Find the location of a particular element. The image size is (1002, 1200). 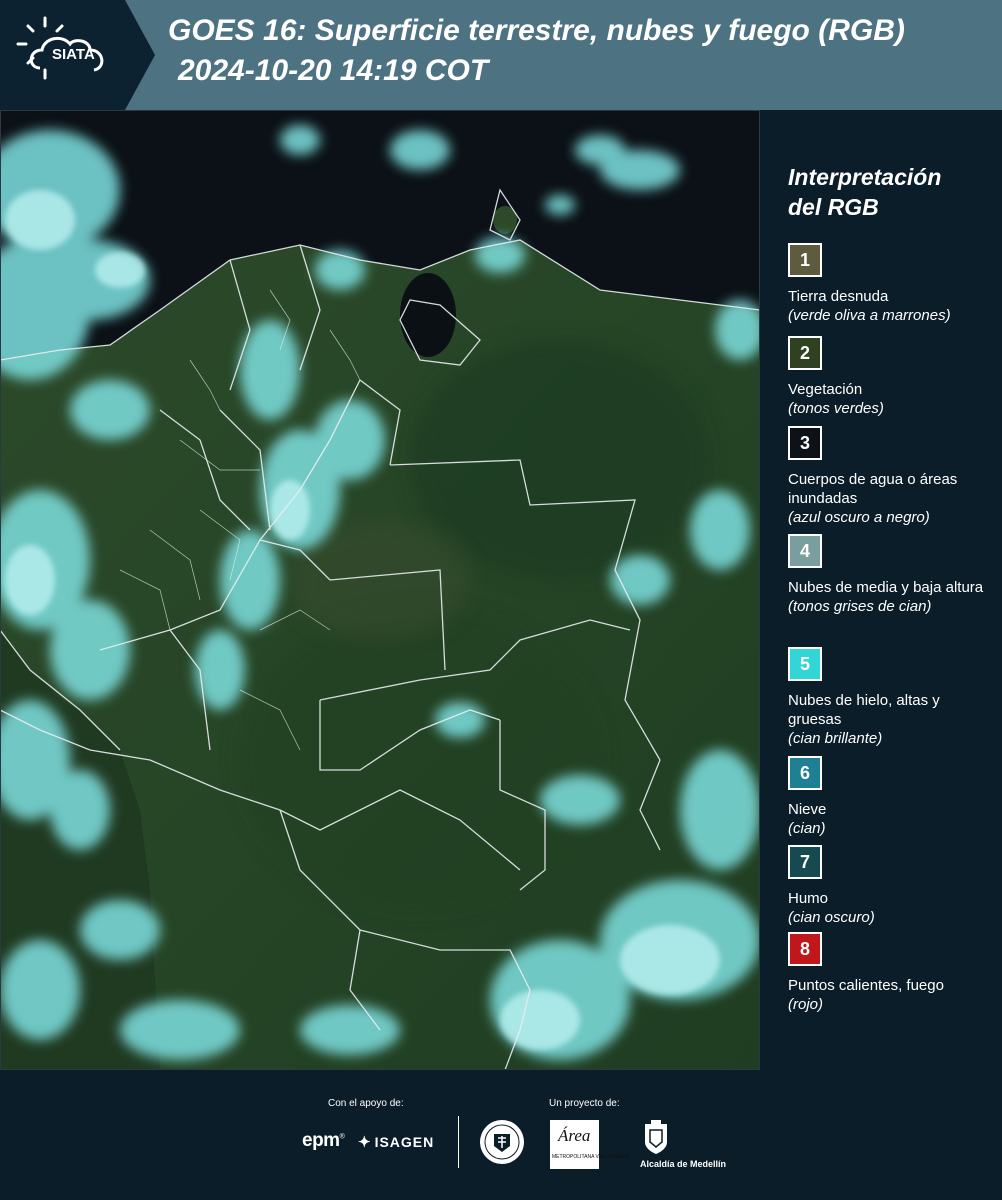

legend-item: 6 Nieve (cian) is located at coordinates (890, 797).